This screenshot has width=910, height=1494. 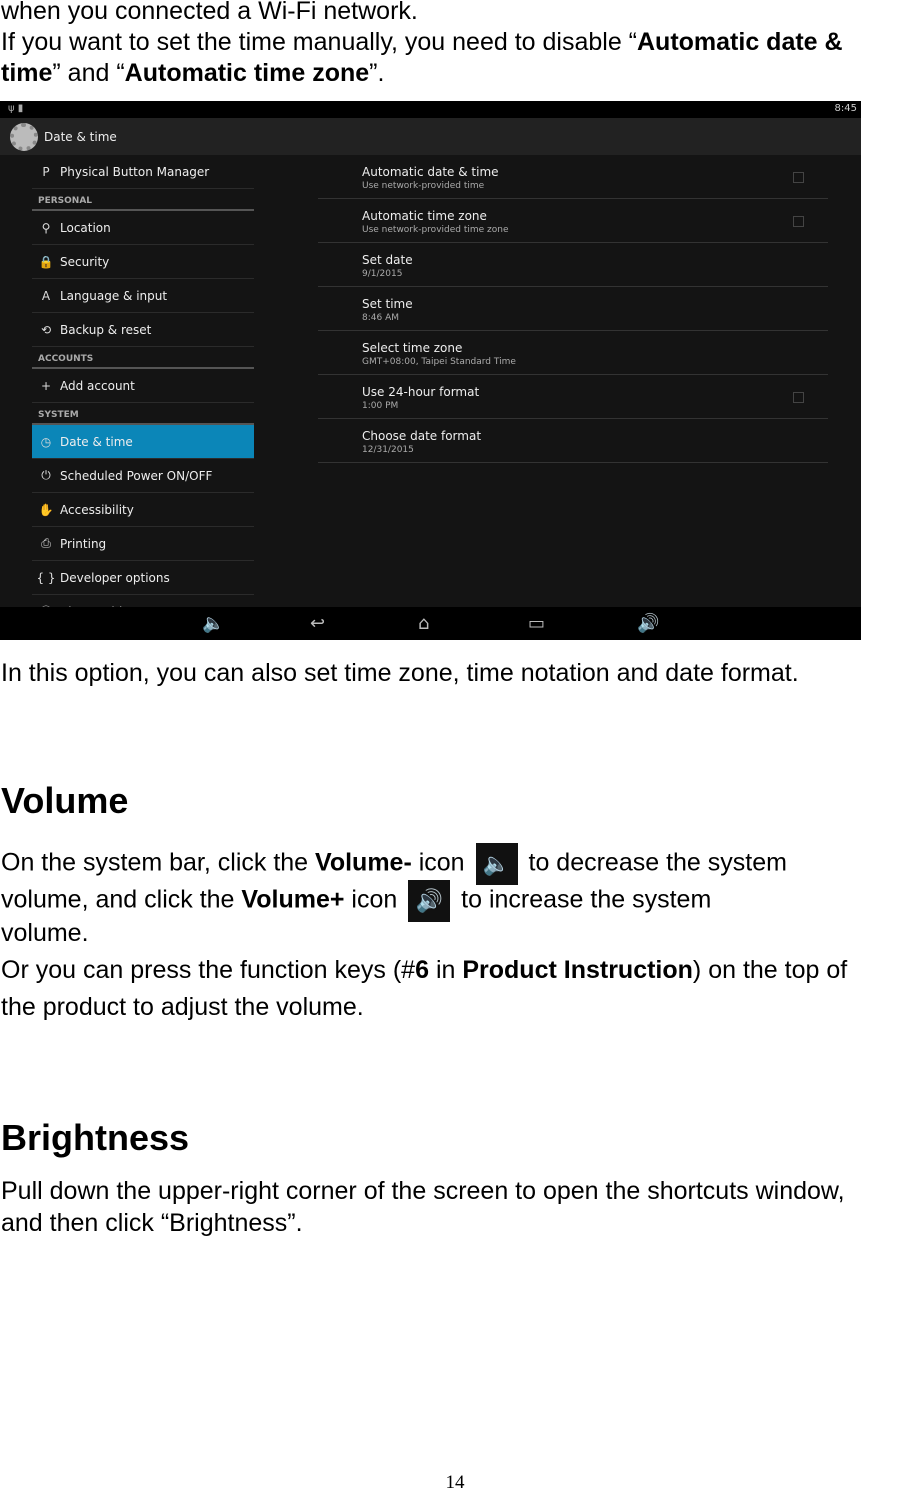 I want to click on sidebar-item-icon: ⎙, so click(x=46, y=543).